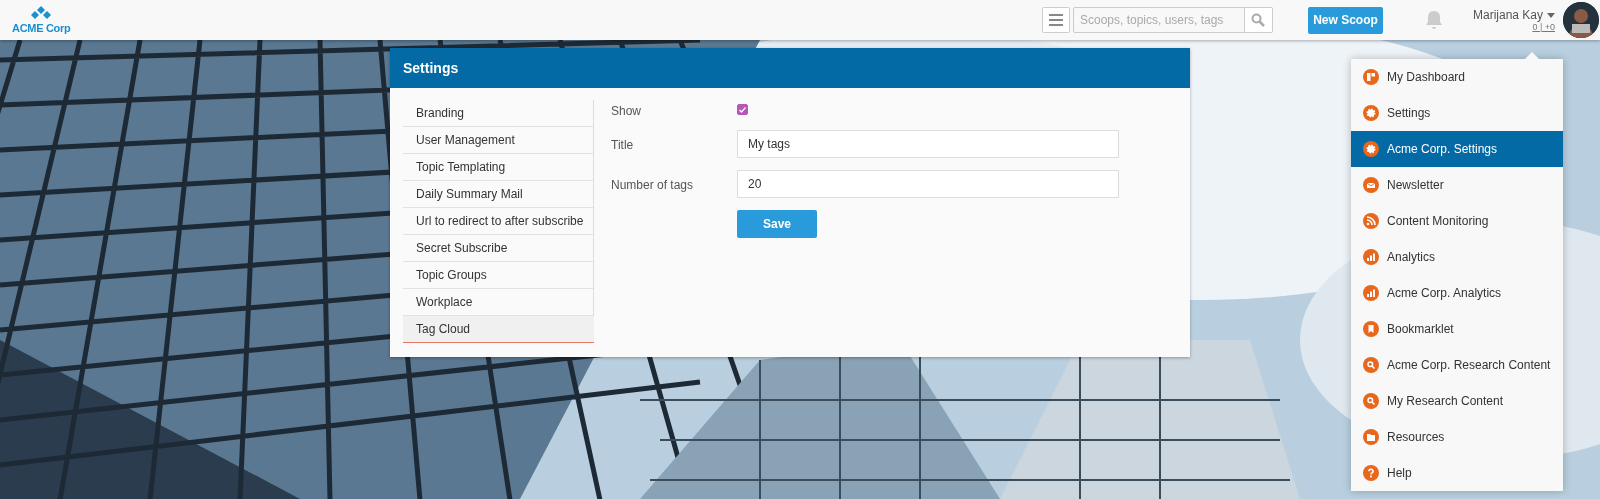  I want to click on search-button, so click(1258, 20).